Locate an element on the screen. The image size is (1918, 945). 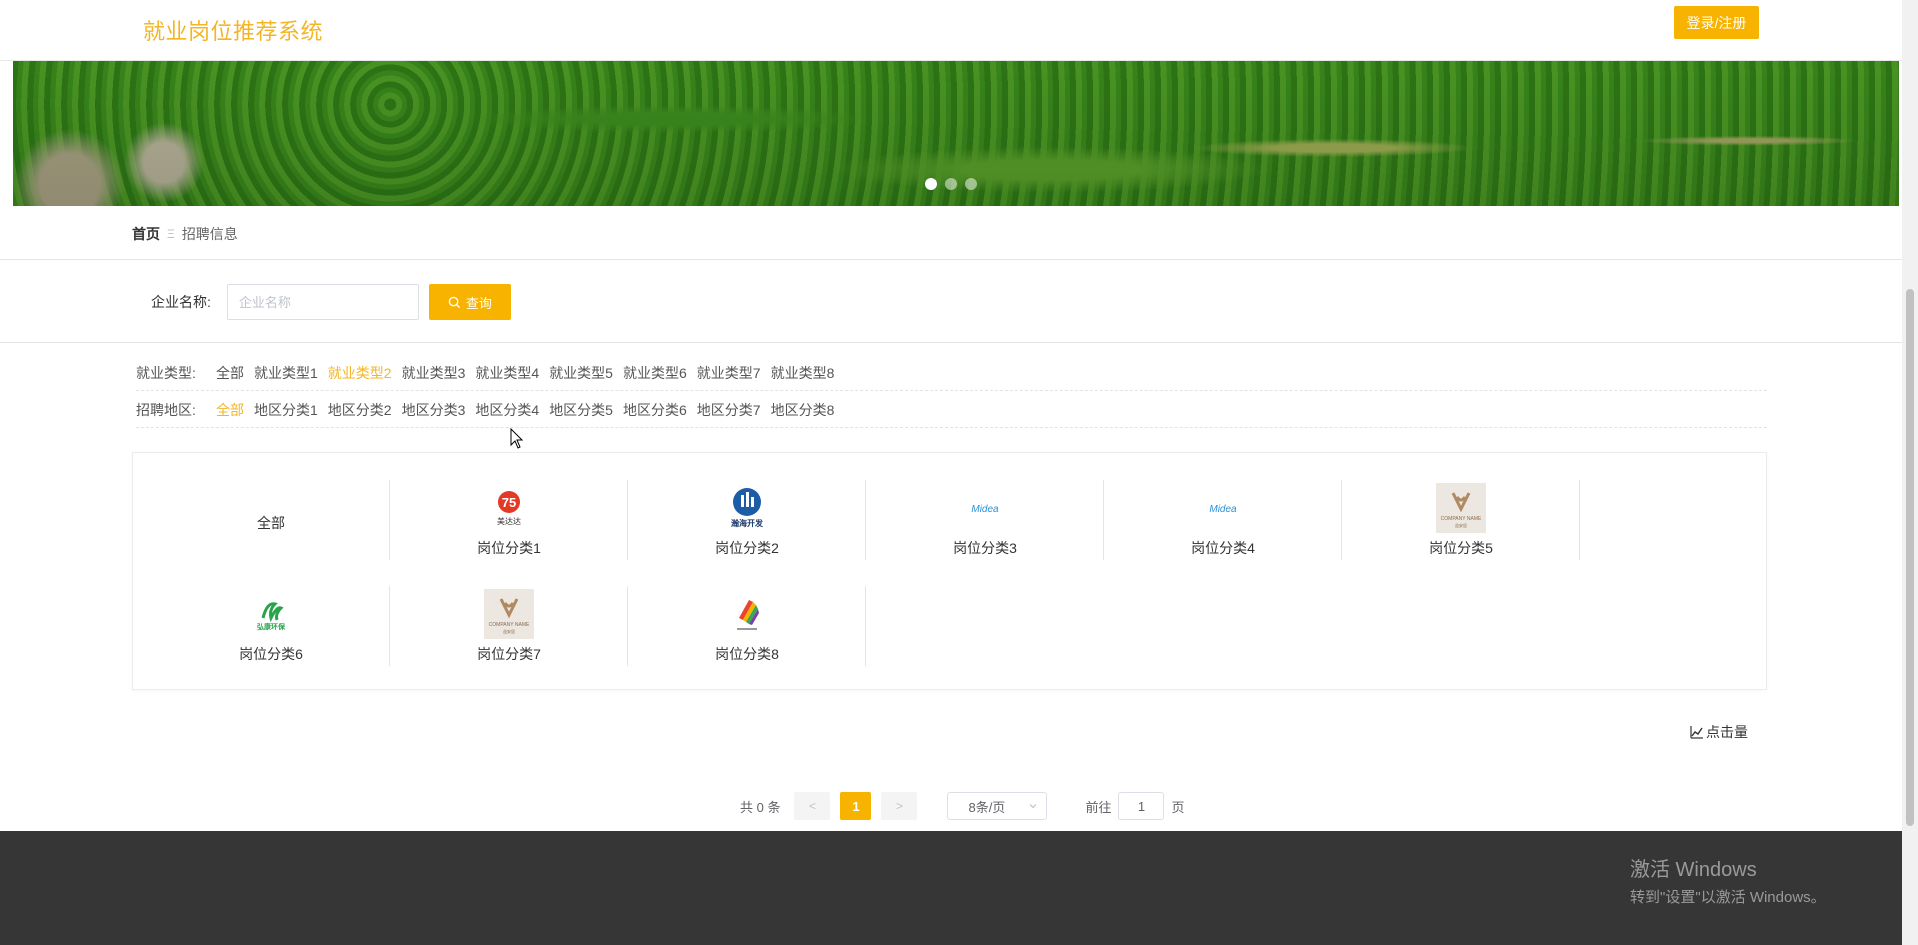
chart-icon is located at coordinates (1696, 732).